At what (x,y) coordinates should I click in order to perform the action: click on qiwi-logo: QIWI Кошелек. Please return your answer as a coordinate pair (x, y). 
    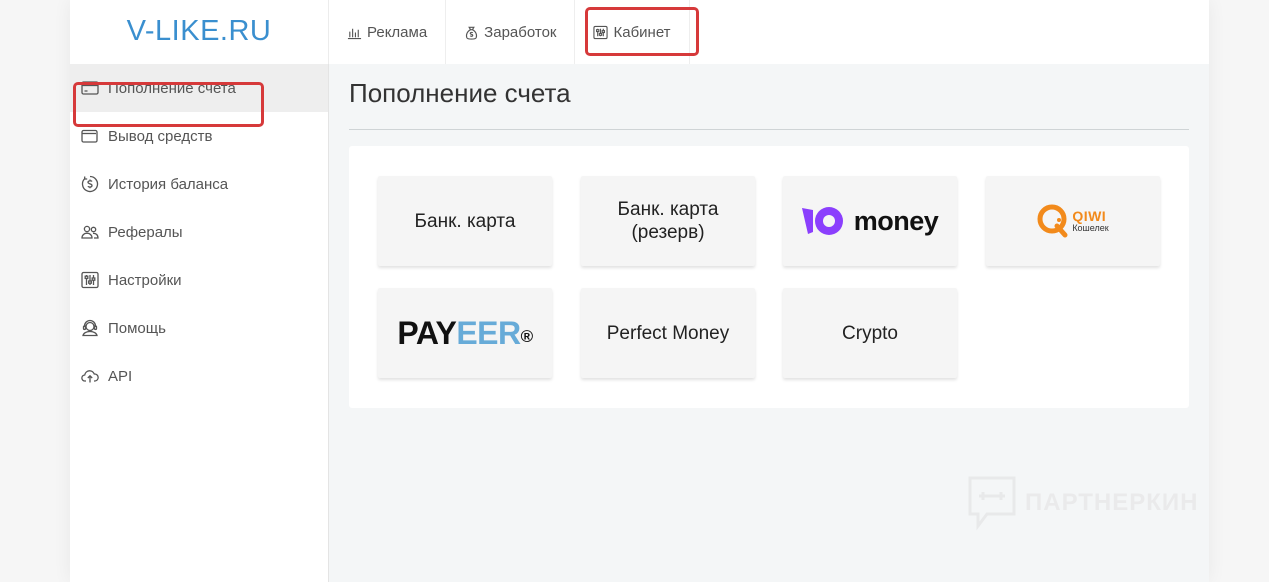
    Looking at the image, I should click on (1073, 221).